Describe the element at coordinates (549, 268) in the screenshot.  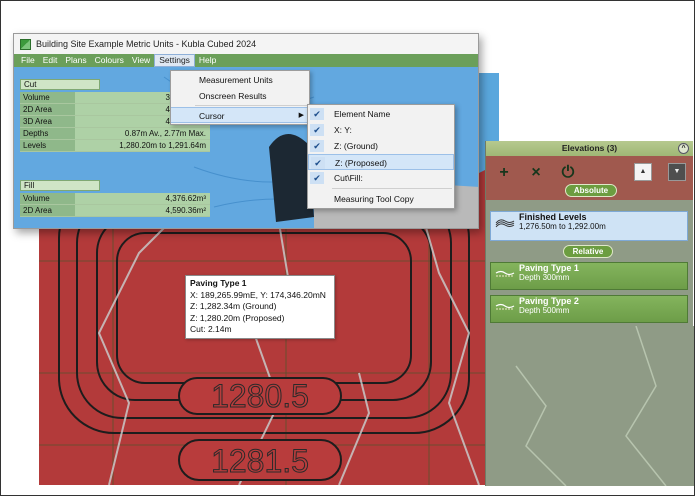
I see `elevation-name: Paving Type 1` at that location.